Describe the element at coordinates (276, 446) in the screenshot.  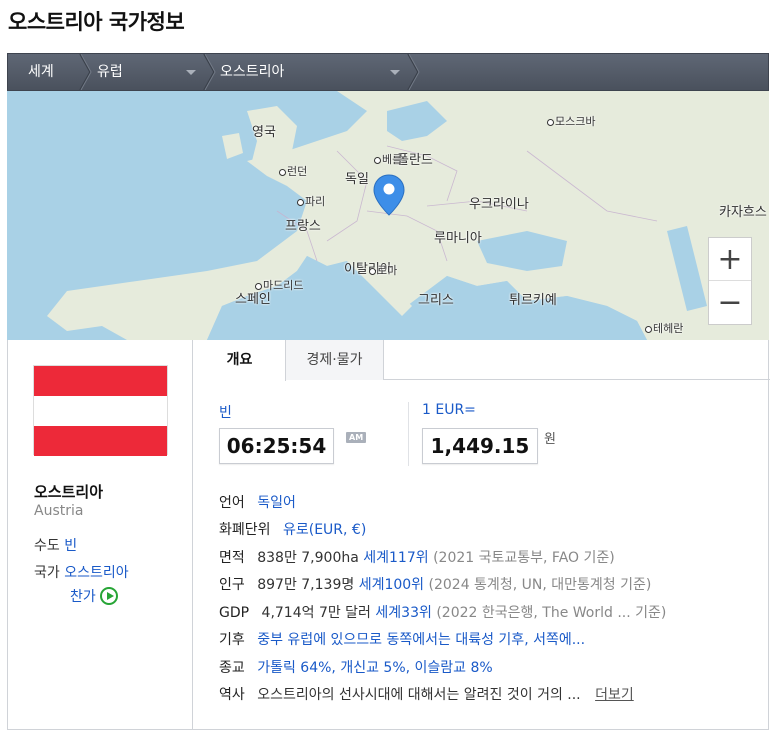
I see `clock-time: 06:25:54` at that location.